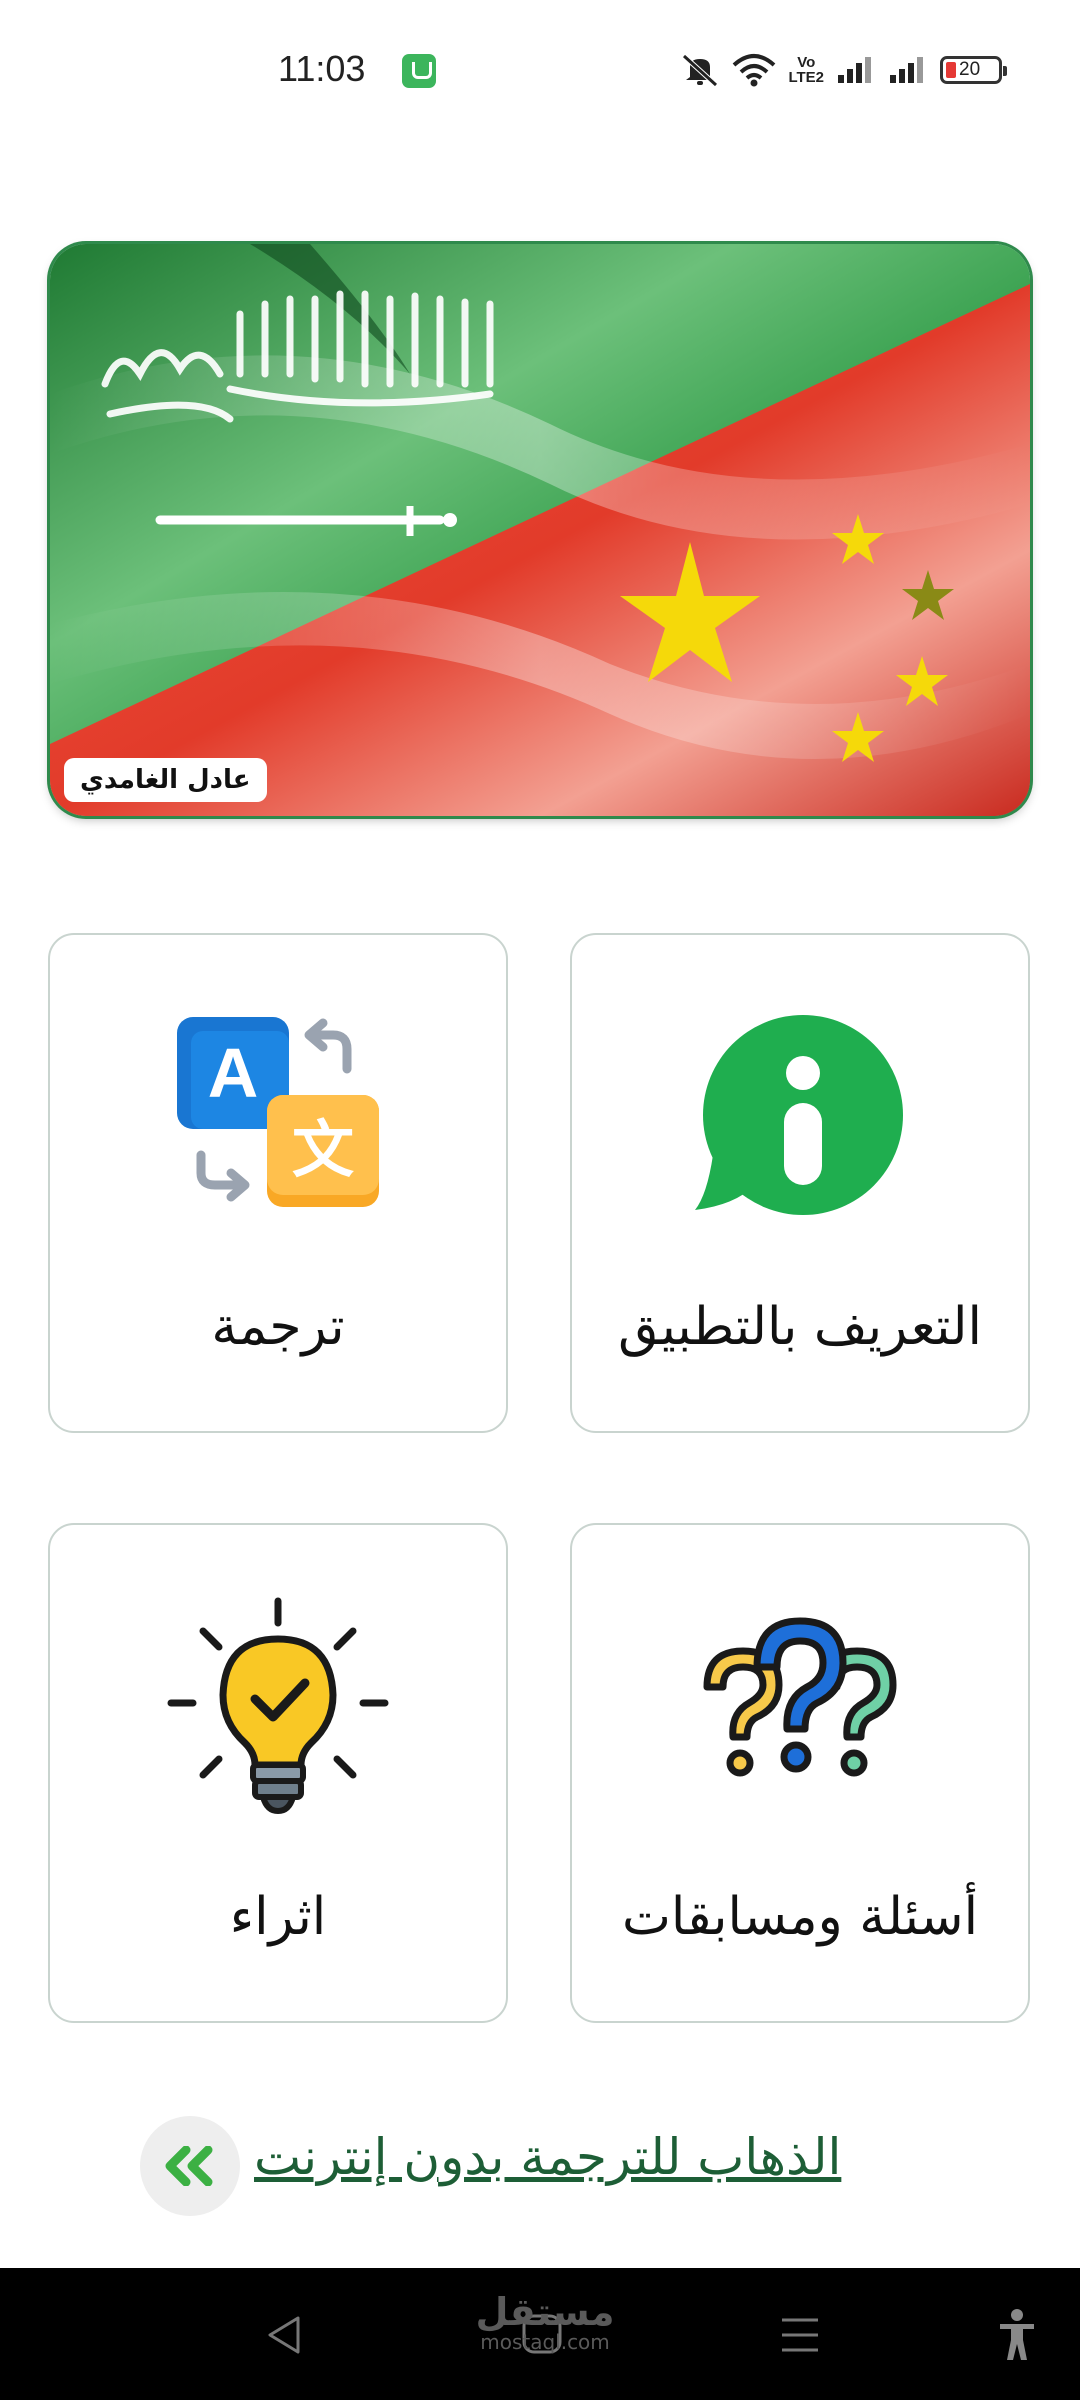  What do you see at coordinates (800, 2335) in the screenshot?
I see `recents-menu-icon` at bounding box center [800, 2335].